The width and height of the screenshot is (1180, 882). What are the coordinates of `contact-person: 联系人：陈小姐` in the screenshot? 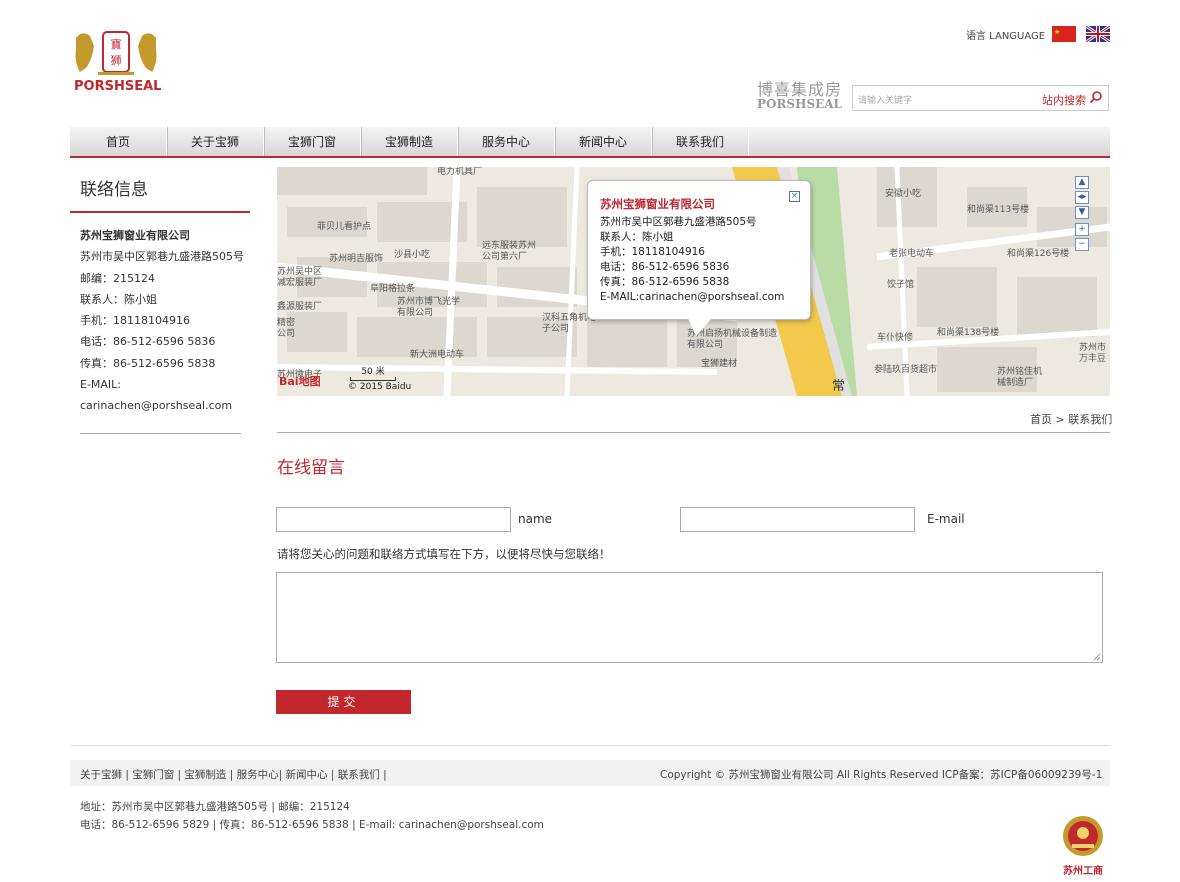 It's located at (118, 299).